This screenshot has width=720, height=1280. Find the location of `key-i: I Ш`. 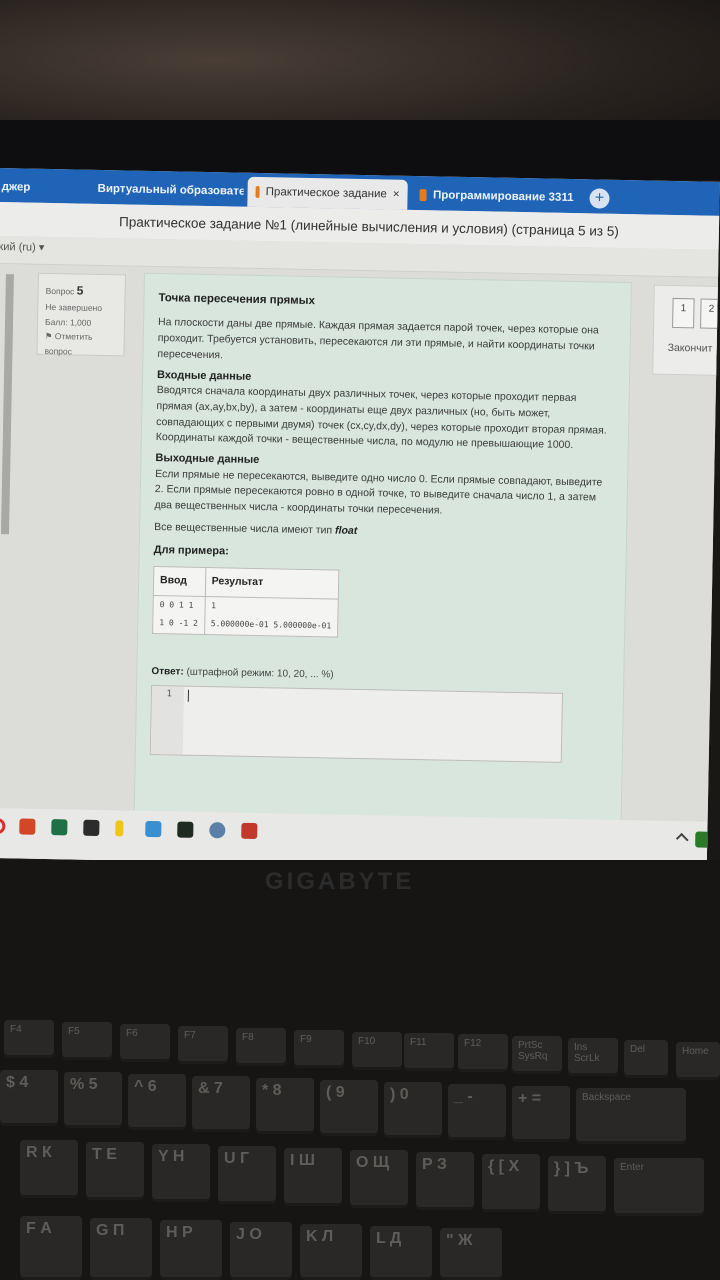

key-i: I Ш is located at coordinates (313, 1177).